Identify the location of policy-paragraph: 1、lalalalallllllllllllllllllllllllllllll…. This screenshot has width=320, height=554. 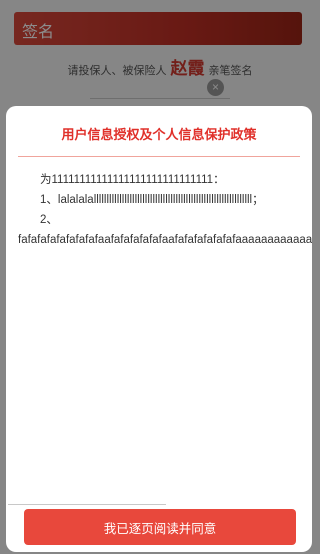
(152, 200).